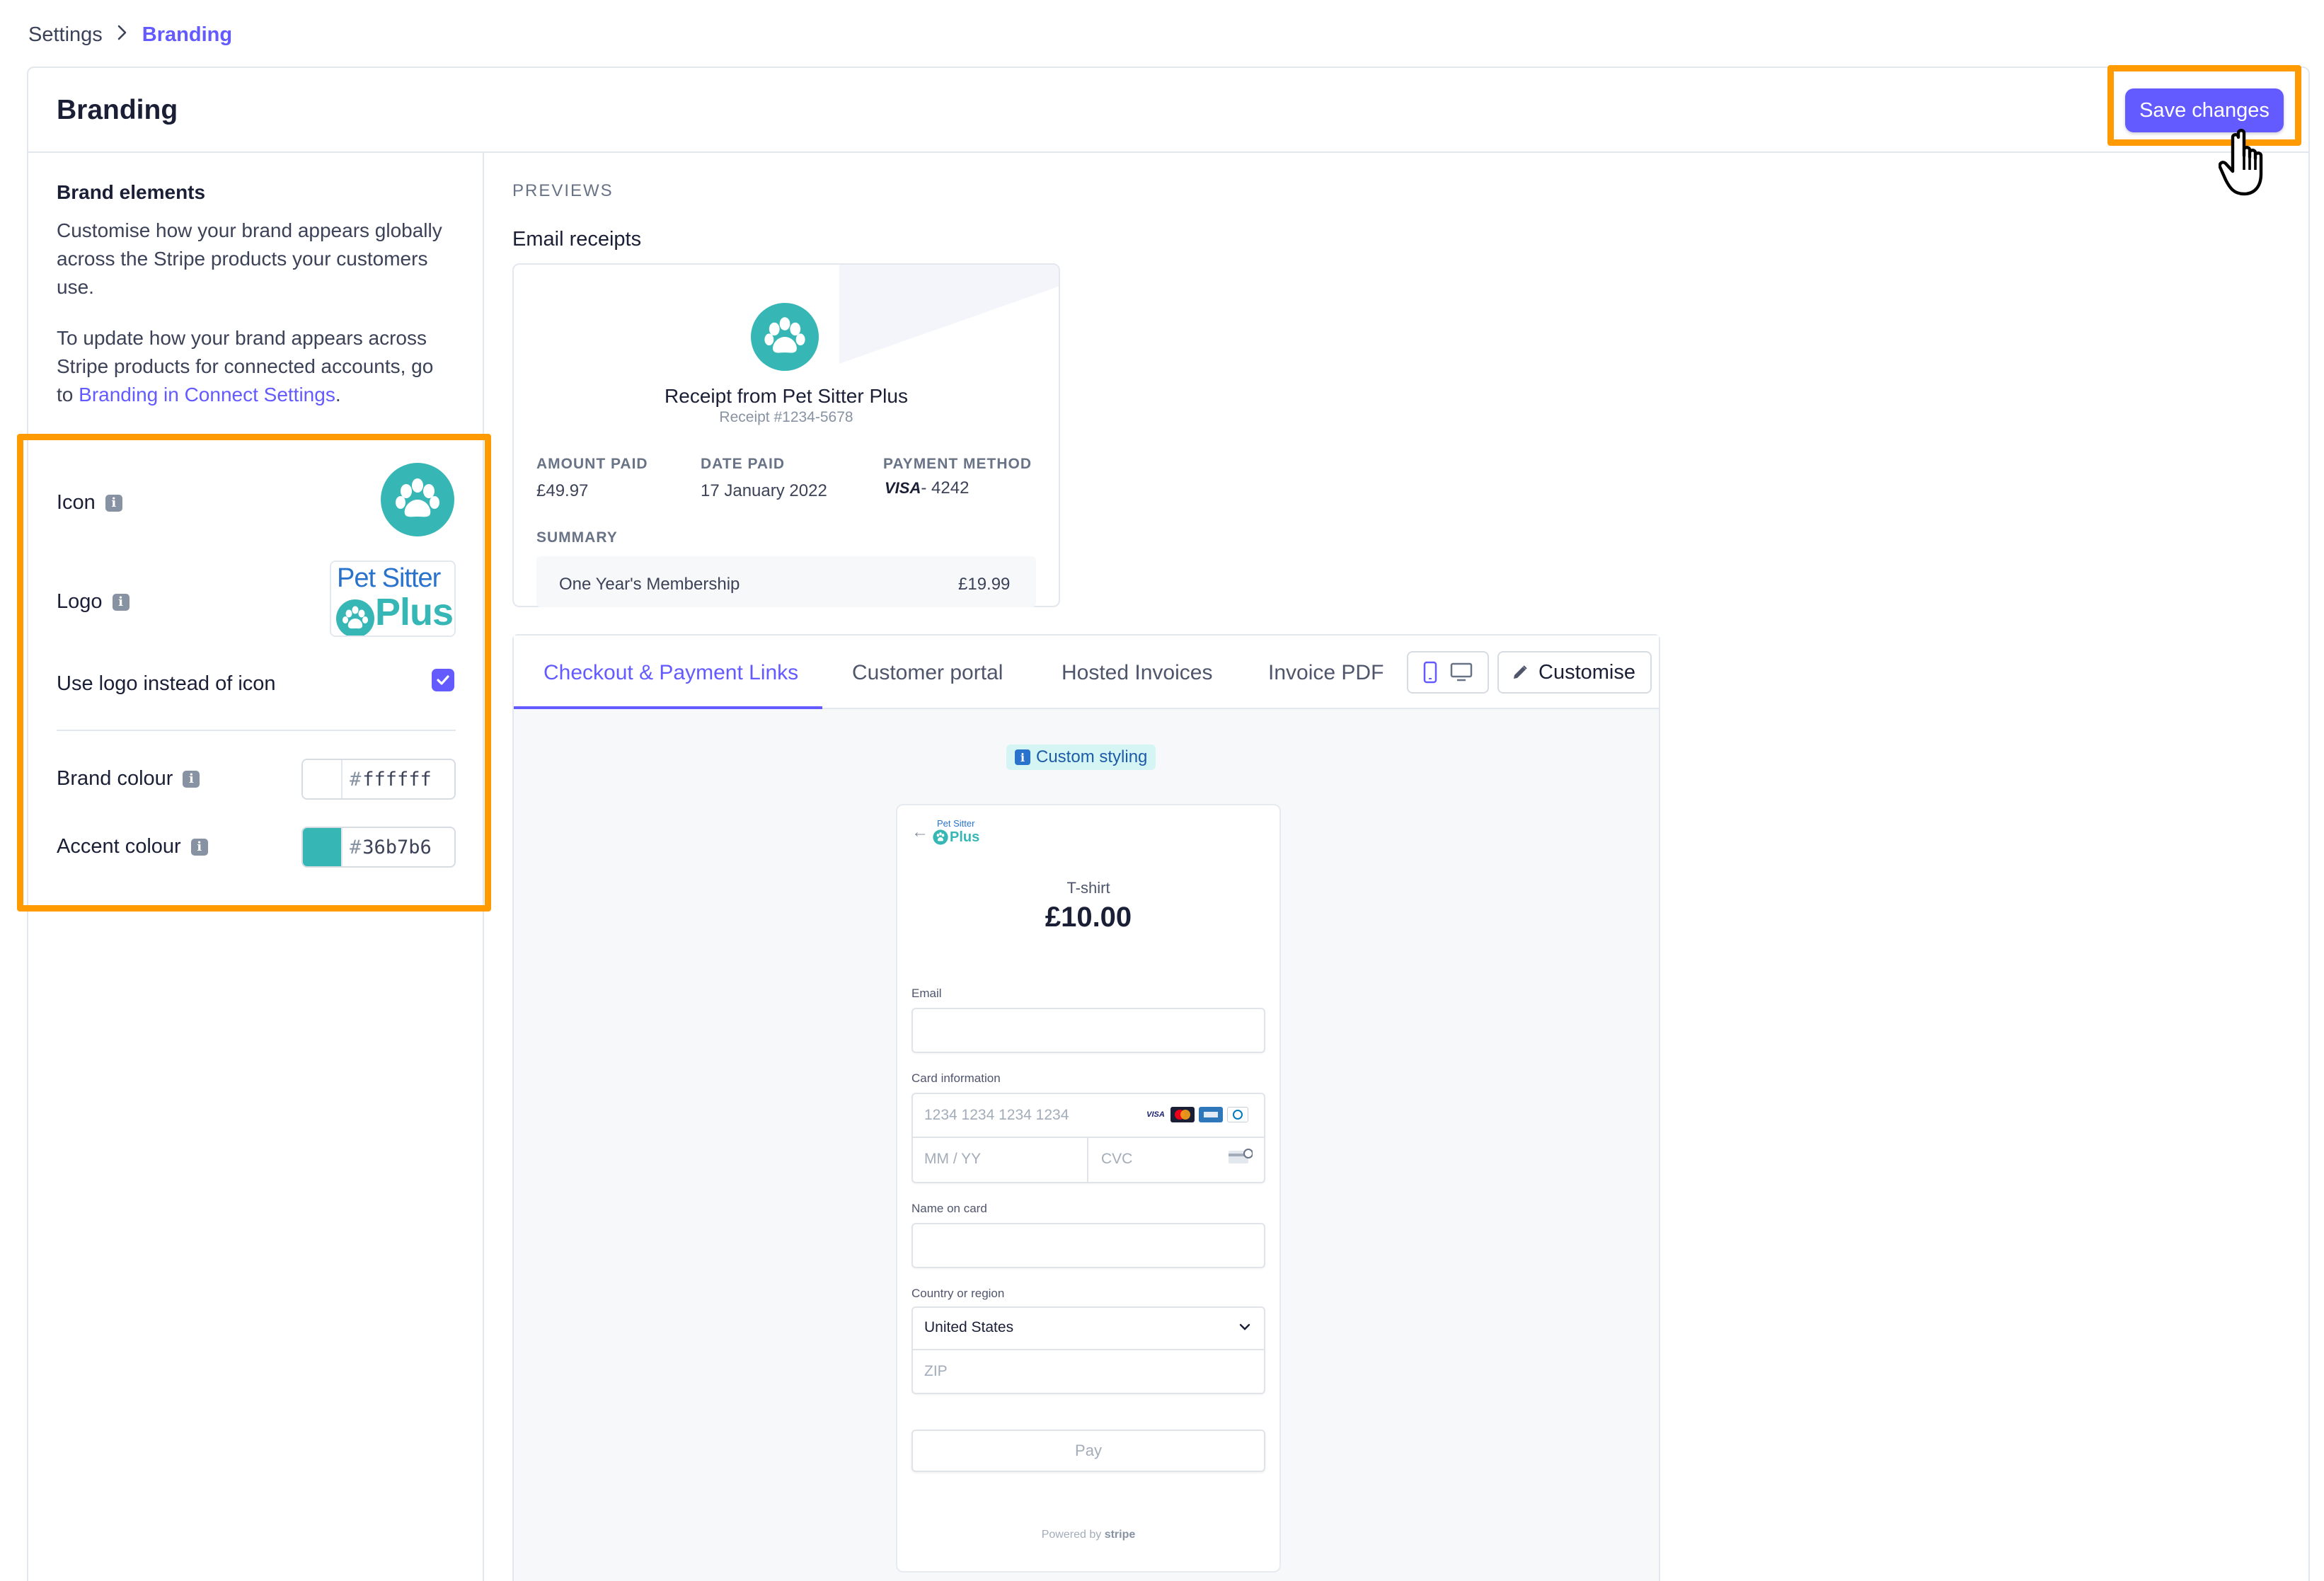 This screenshot has width=2324, height=1581. I want to click on tab-customer-portal: Customer portal, so click(927, 673).